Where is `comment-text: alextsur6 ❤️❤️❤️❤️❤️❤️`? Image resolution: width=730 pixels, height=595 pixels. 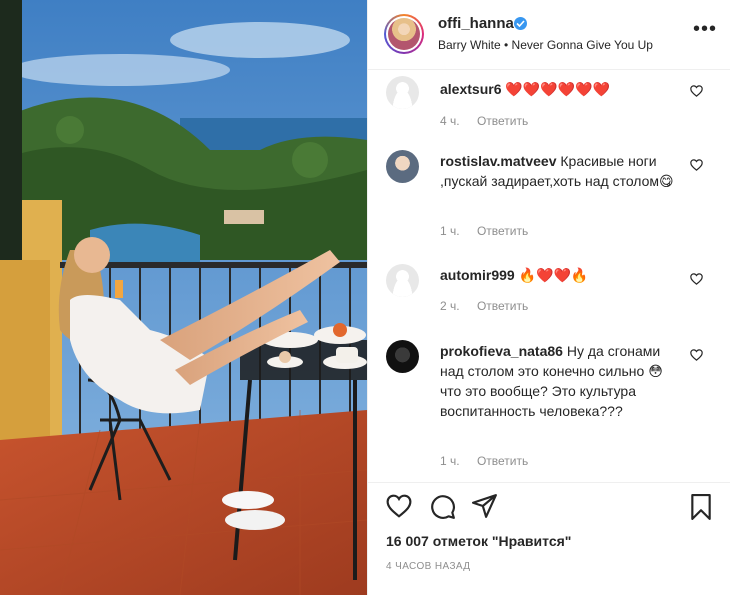 comment-text: alextsur6 ❤️❤️❤️❤️❤️❤️ is located at coordinates (560, 89).